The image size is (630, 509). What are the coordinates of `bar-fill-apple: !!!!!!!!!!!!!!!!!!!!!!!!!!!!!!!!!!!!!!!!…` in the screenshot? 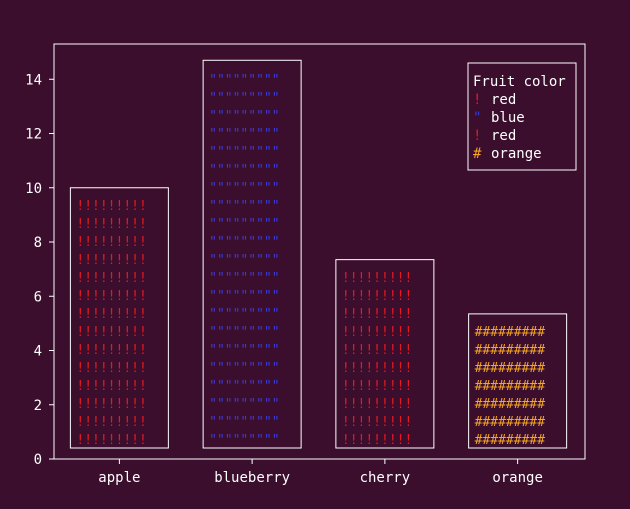 It's located at (111, 323).